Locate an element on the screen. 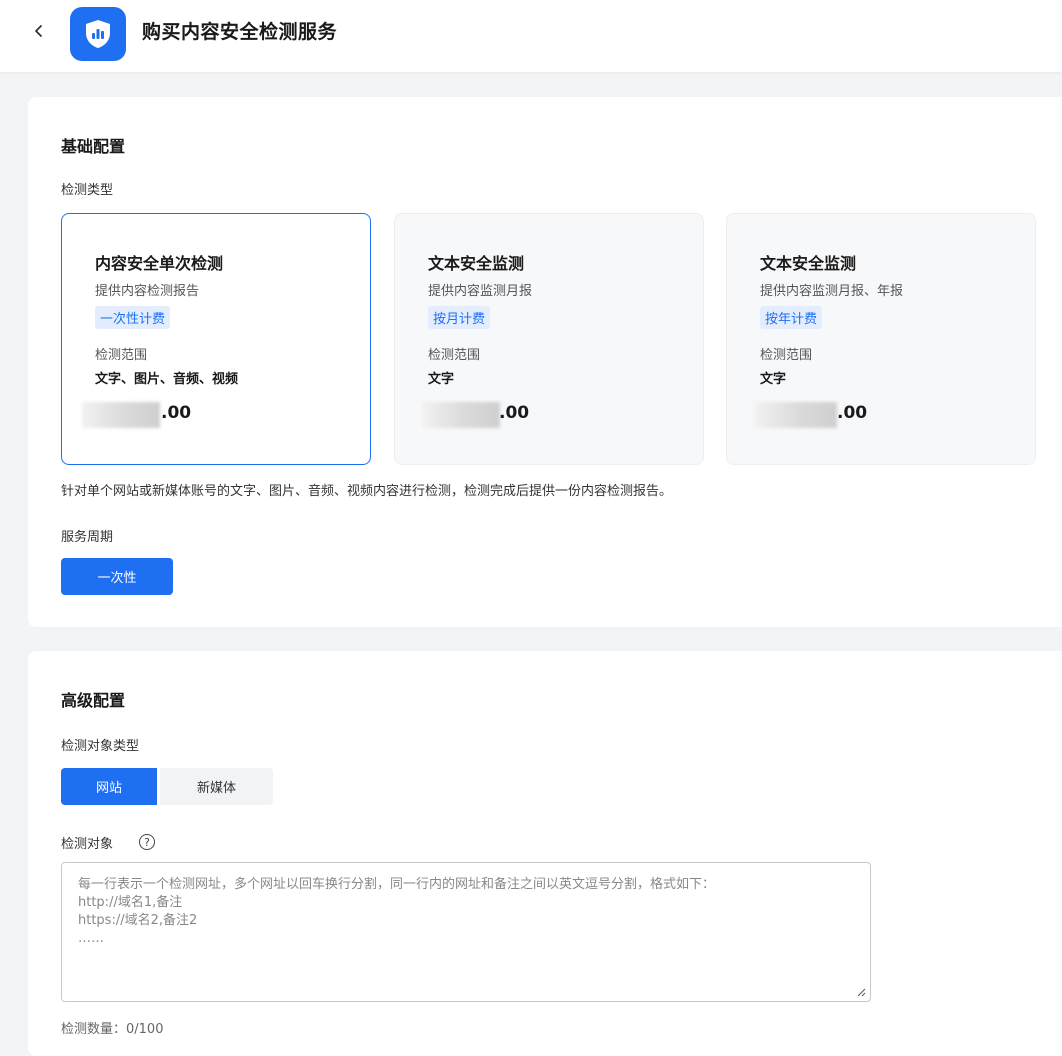 The width and height of the screenshot is (1062, 1056). service-period-label: 服务周期 is located at coordinates (87, 537).